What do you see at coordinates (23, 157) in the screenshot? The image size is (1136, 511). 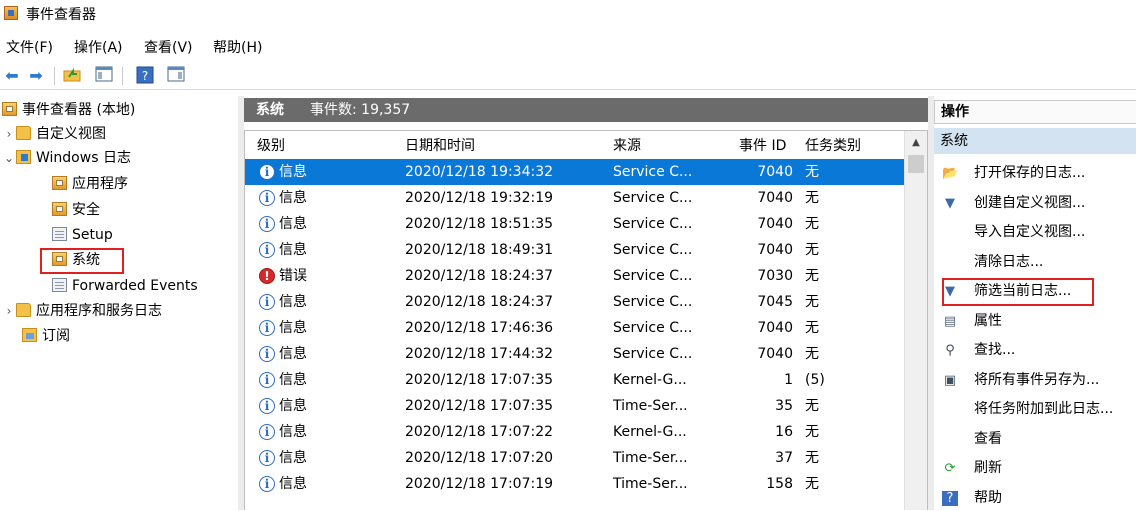 I see `windows-folder-icon` at bounding box center [23, 157].